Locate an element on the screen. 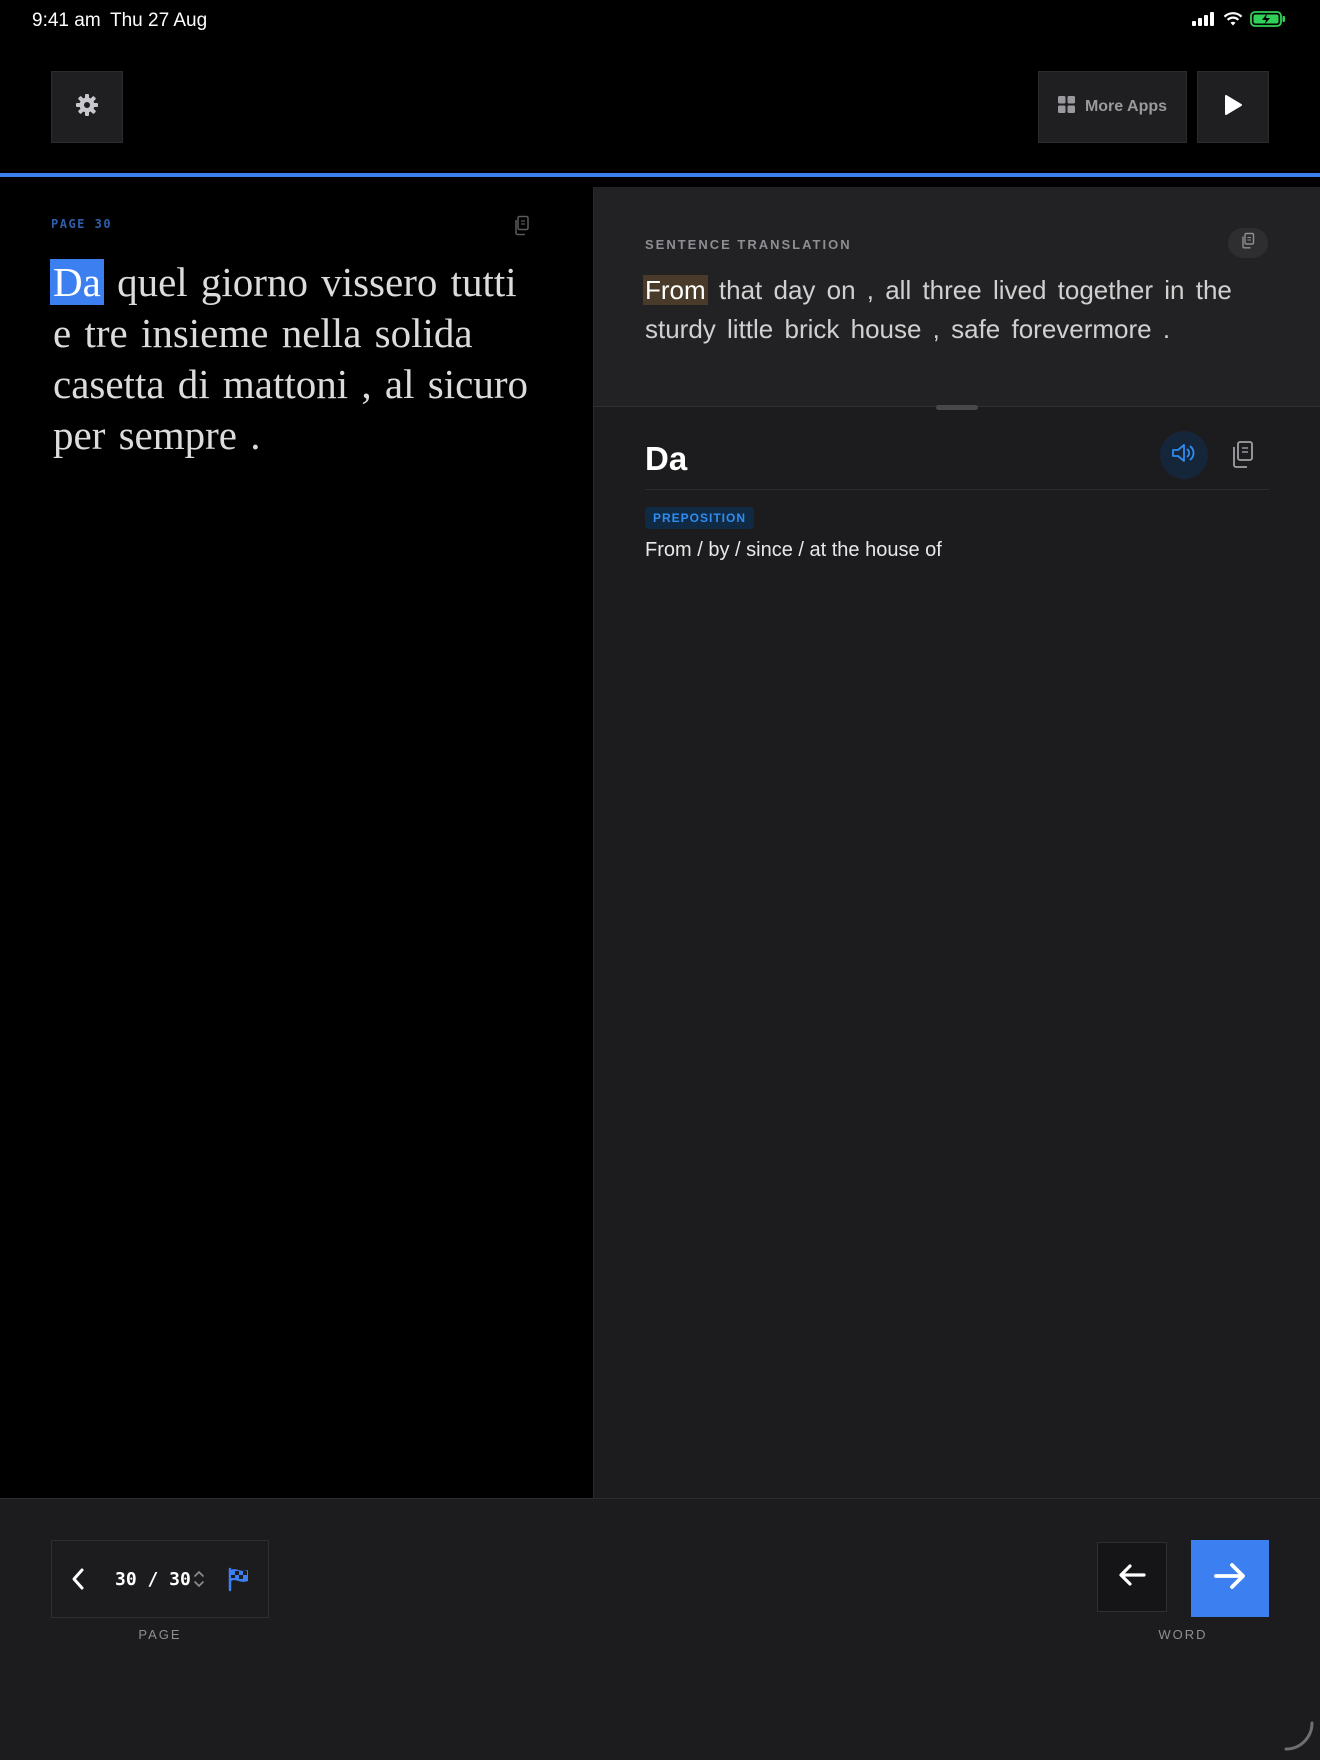 The width and height of the screenshot is (1320, 1760). translation-label: SENTENCE TRANSLATION is located at coordinates (748, 244).